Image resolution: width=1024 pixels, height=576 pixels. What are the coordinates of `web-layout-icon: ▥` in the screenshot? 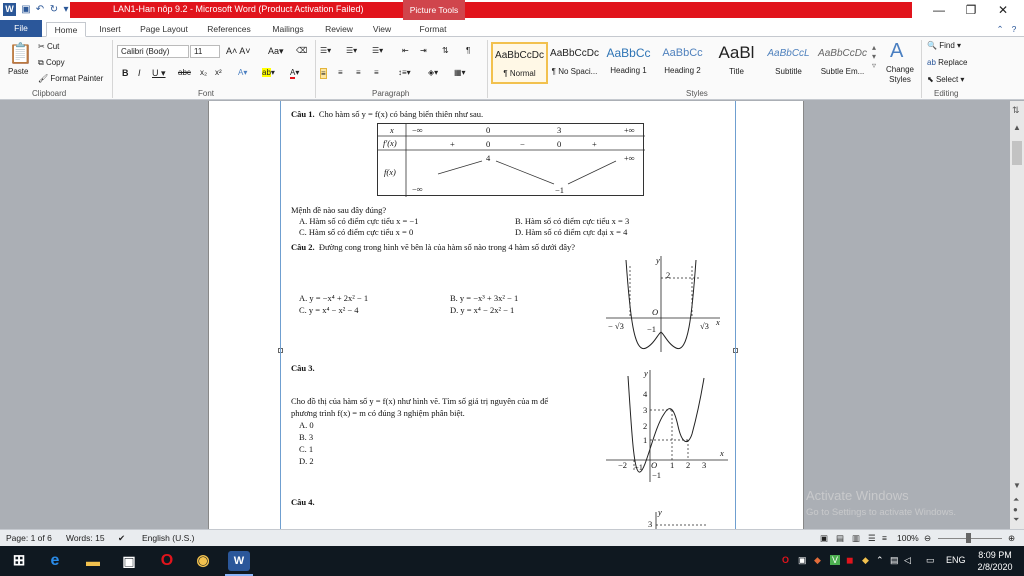 It's located at (856, 538).